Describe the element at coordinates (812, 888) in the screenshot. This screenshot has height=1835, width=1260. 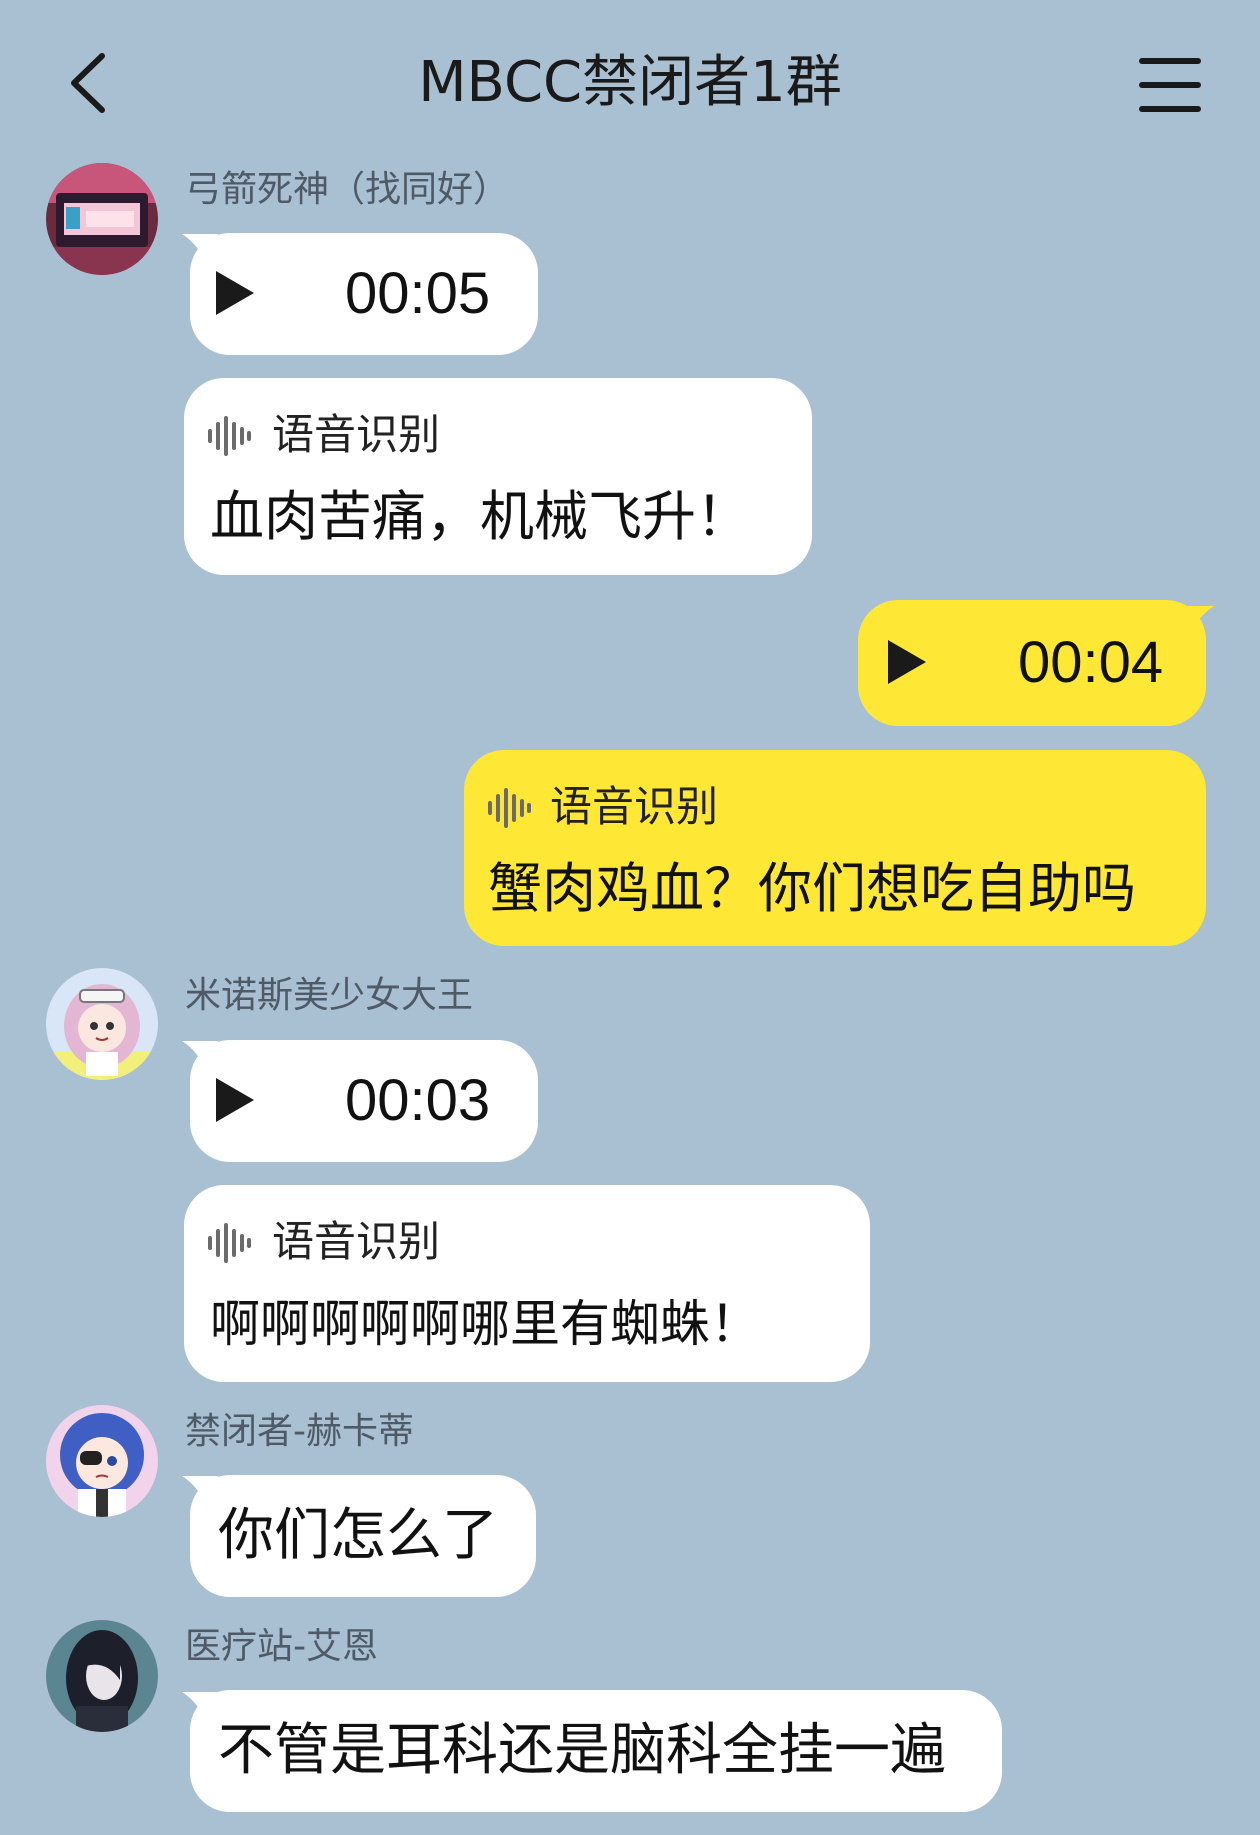
I see `asr-text: 蟹肉鸡血？你们想吃自助吗` at that location.